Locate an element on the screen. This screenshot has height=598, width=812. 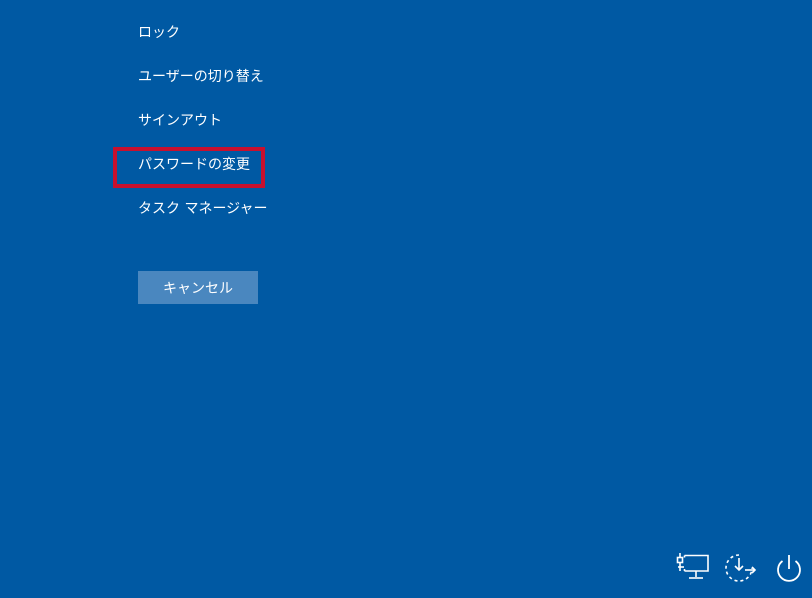
menu-item-switch-user: ユーザーの切り替え is located at coordinates (201, 77).